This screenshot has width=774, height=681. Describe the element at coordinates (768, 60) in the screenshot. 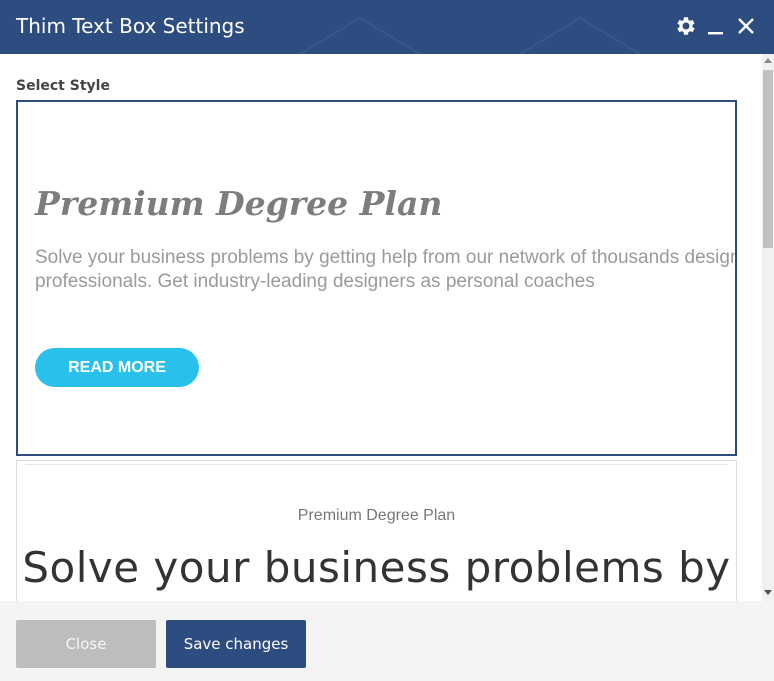

I see `scroll-up-arrow-icon` at that location.